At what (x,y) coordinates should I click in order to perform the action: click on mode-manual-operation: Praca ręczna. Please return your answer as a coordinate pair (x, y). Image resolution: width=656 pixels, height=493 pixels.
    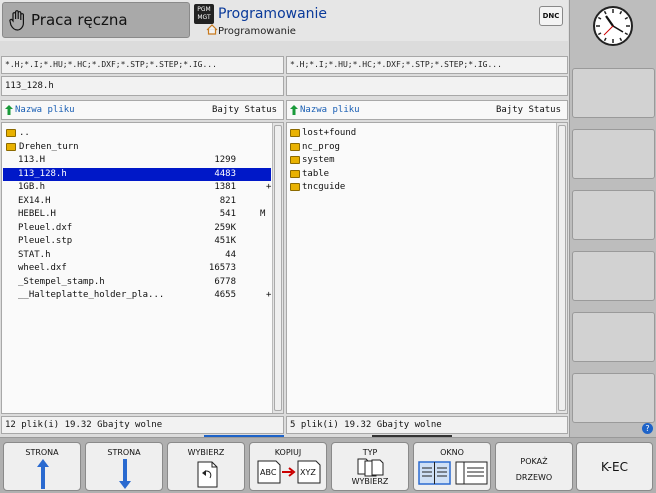
    Looking at the image, I should click on (96, 20).